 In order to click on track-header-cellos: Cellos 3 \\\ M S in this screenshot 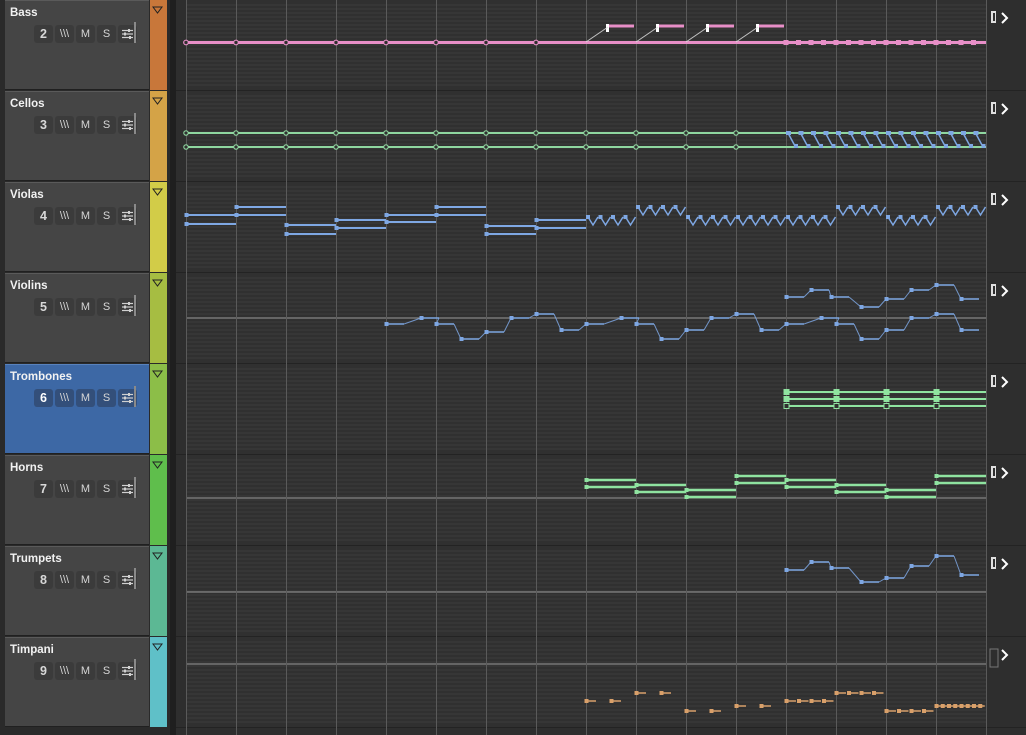, I will do `click(77, 136)`.